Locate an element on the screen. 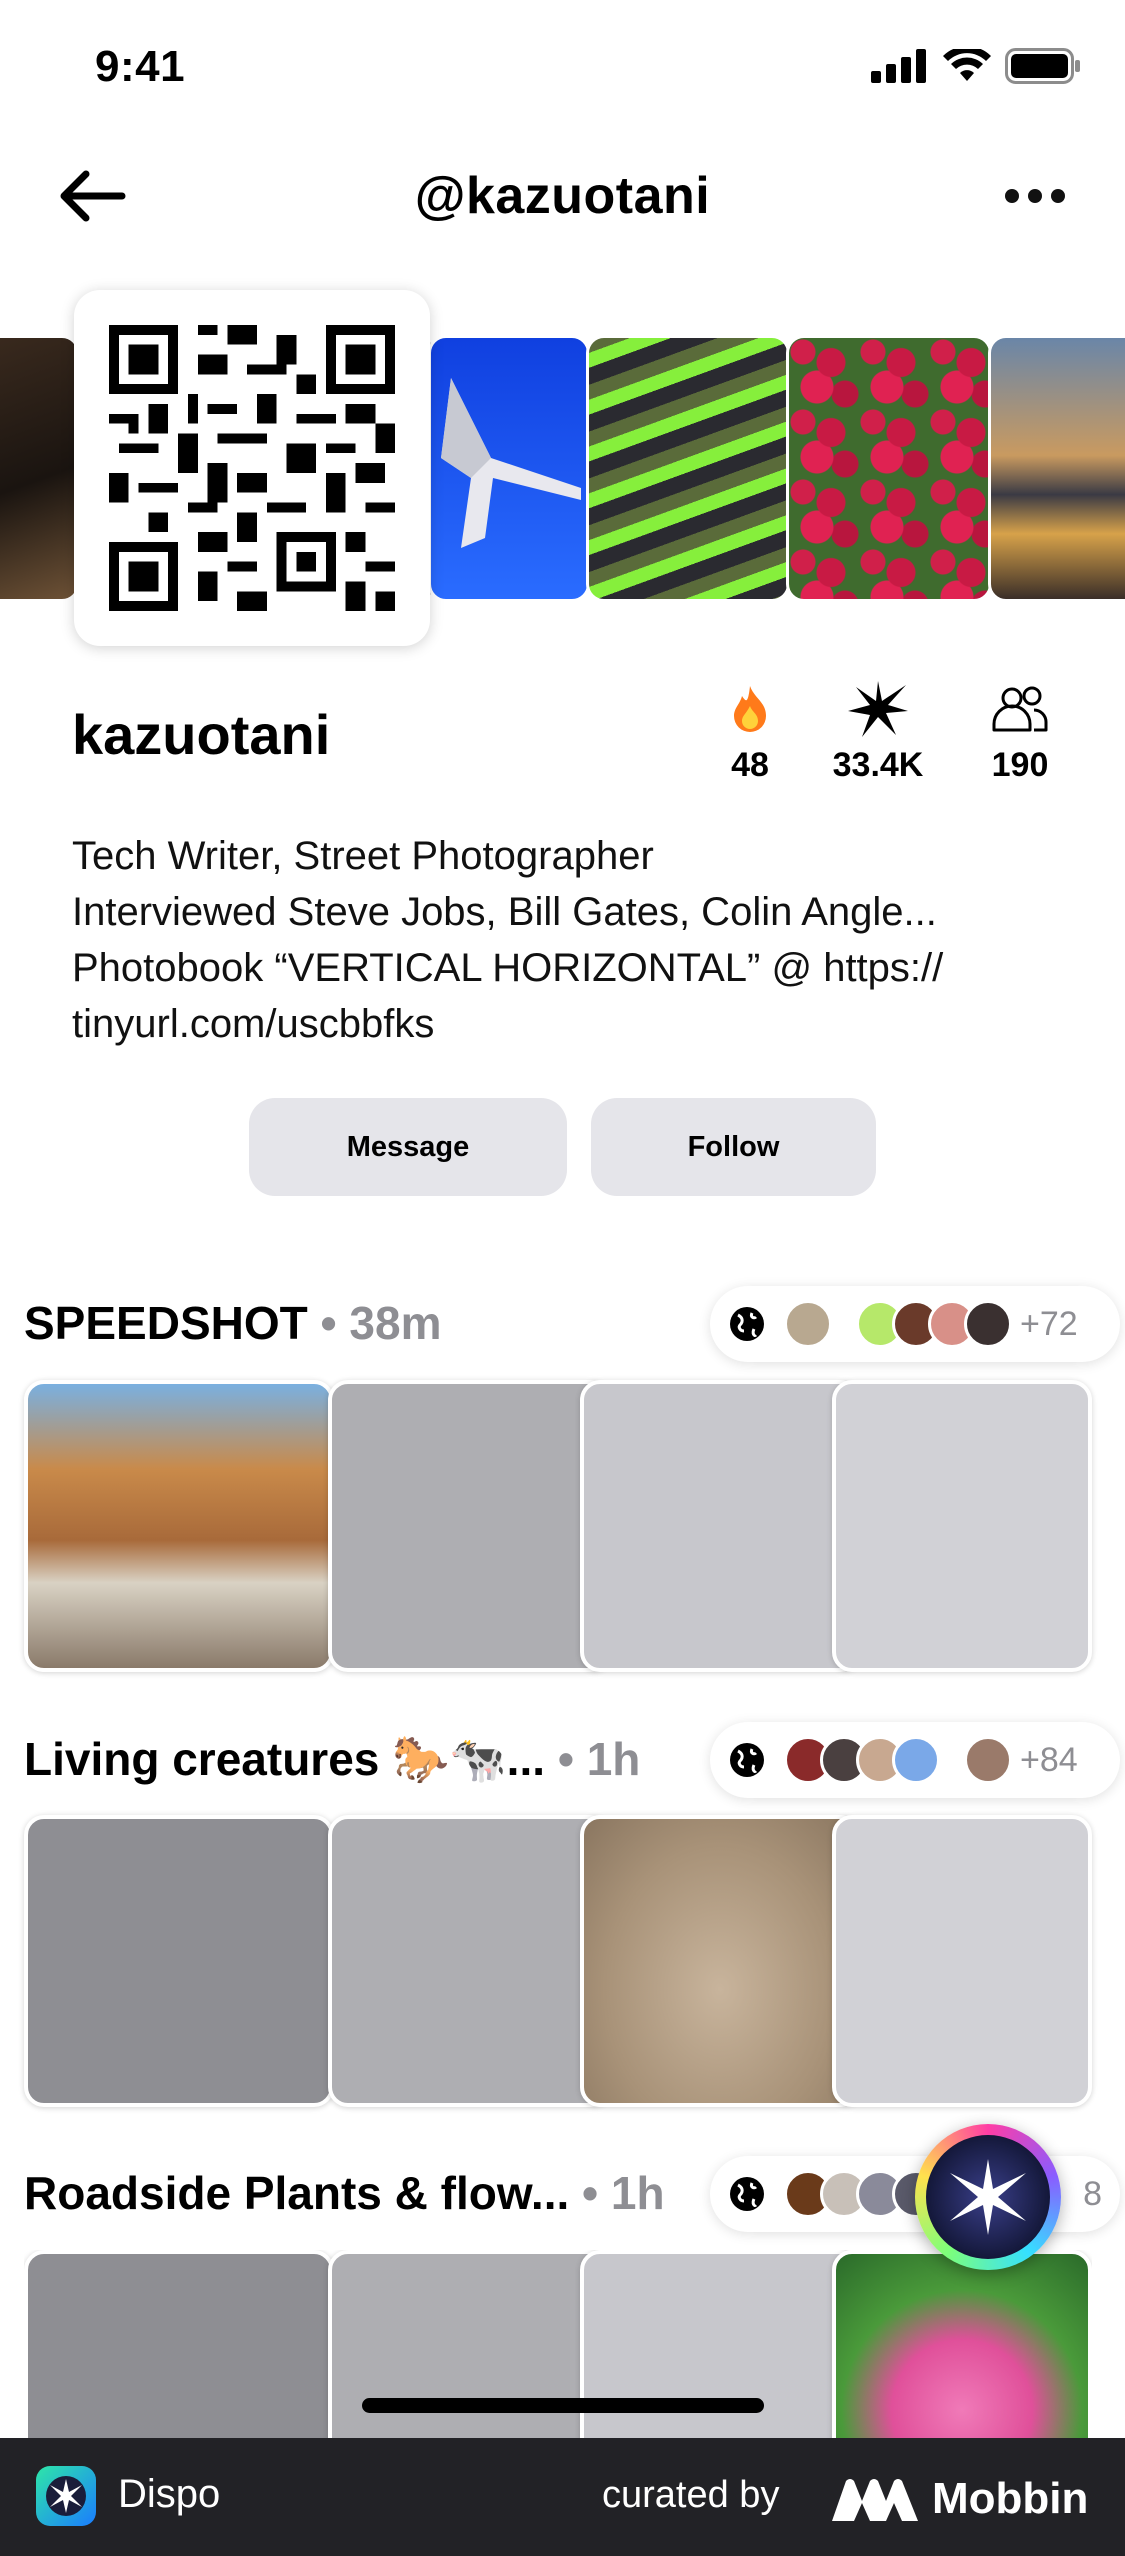 Image resolution: width=1125 pixels, height=2556 pixels. dispo-app-icon is located at coordinates (66, 2496).